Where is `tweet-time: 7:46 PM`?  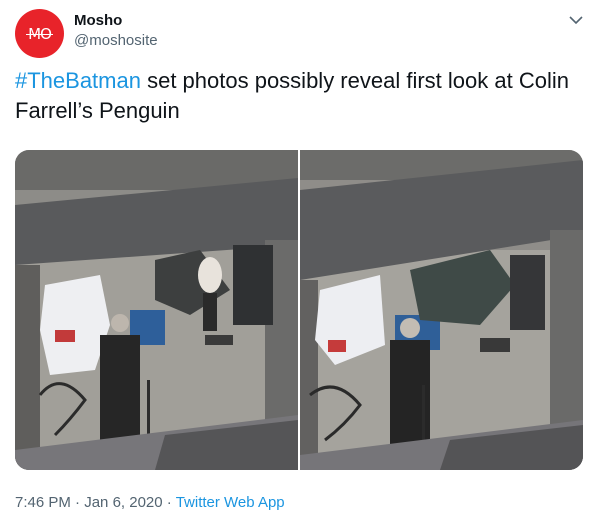
tweet-time: 7:46 PM is located at coordinates (43, 502).